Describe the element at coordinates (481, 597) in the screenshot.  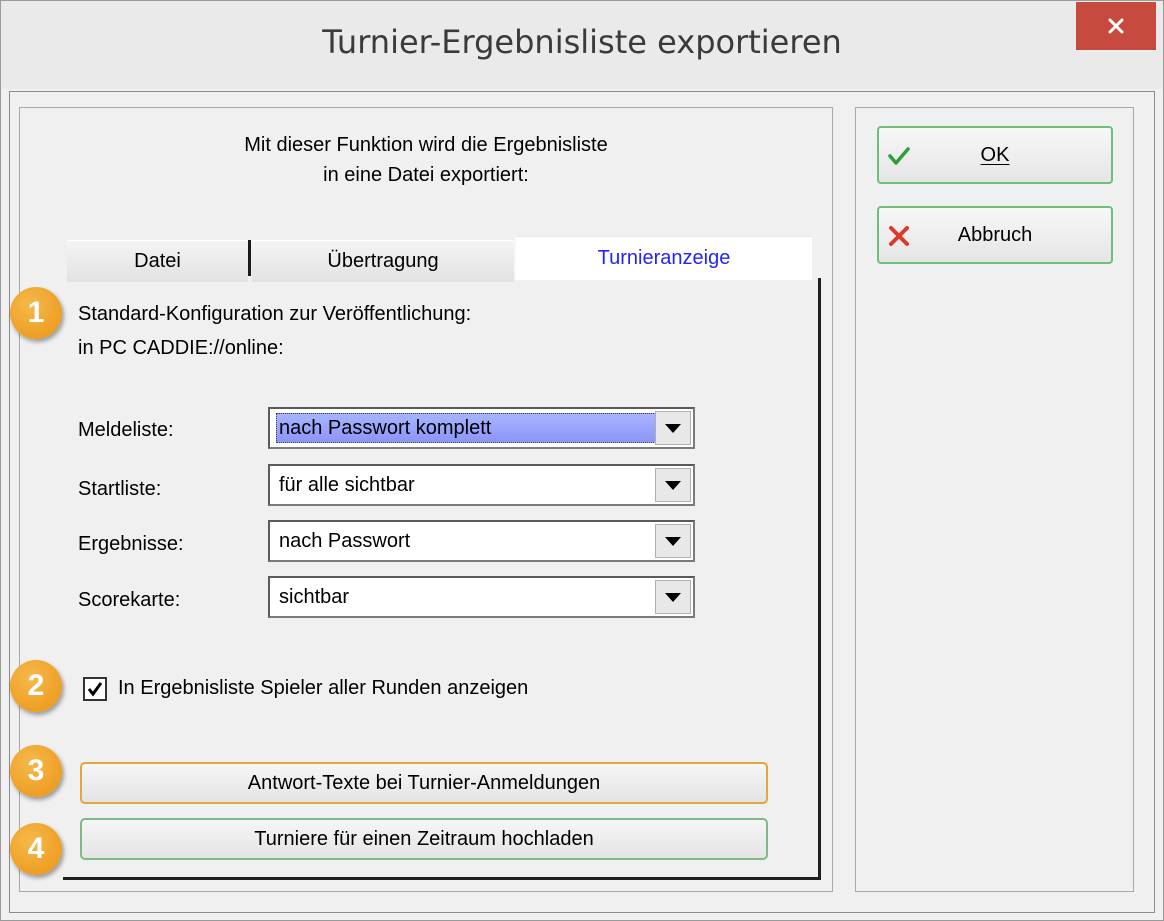
I see `scorekarte-select: sichtbar` at that location.